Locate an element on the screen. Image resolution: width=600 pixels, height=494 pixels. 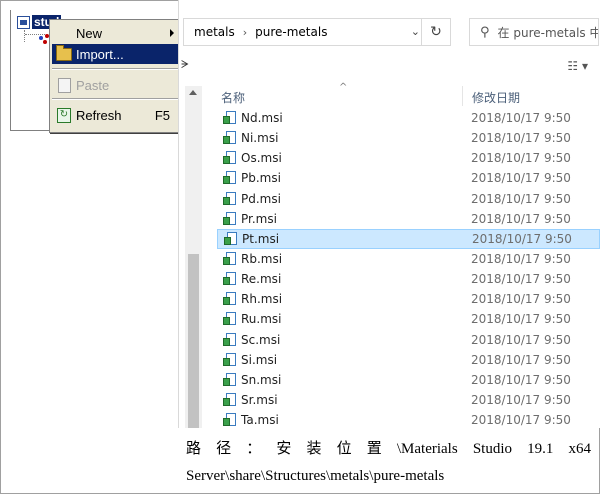
folder-icon is located at coordinates (64, 53).